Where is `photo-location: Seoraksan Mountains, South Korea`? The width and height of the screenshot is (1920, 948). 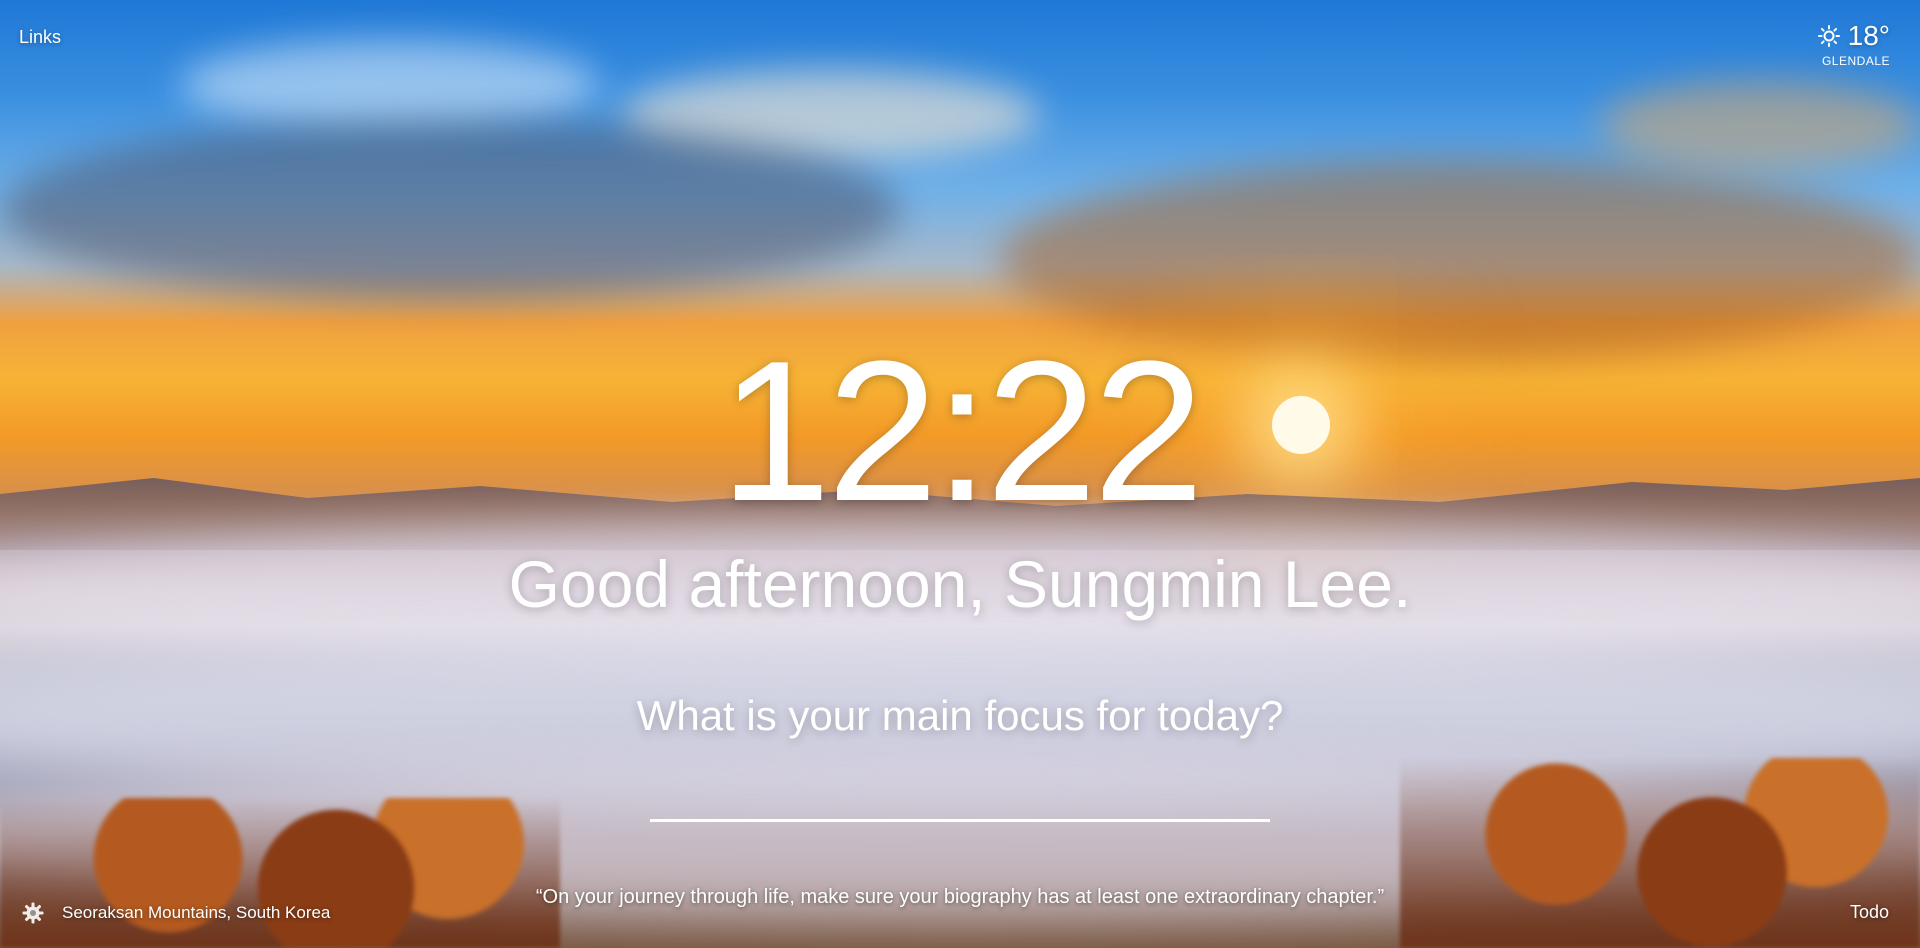 photo-location: Seoraksan Mountains, South Korea is located at coordinates (196, 913).